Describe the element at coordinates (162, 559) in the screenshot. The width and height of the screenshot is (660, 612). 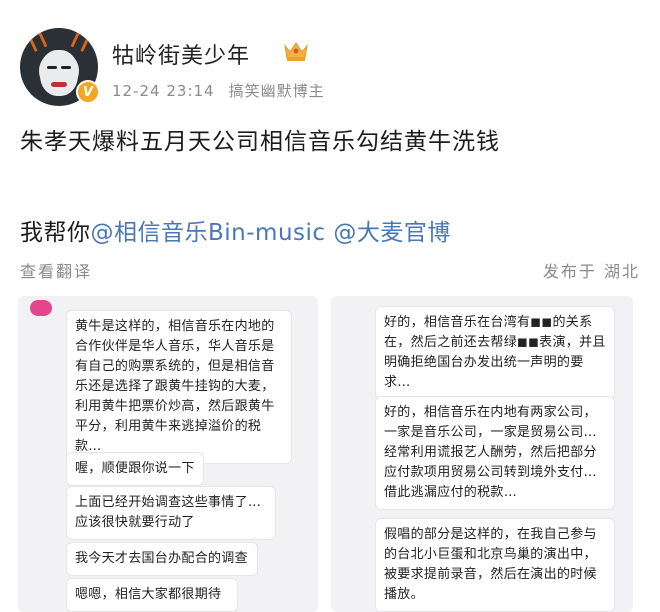
I see `chat-bubble: 我今天才去国台办配合的调查` at that location.